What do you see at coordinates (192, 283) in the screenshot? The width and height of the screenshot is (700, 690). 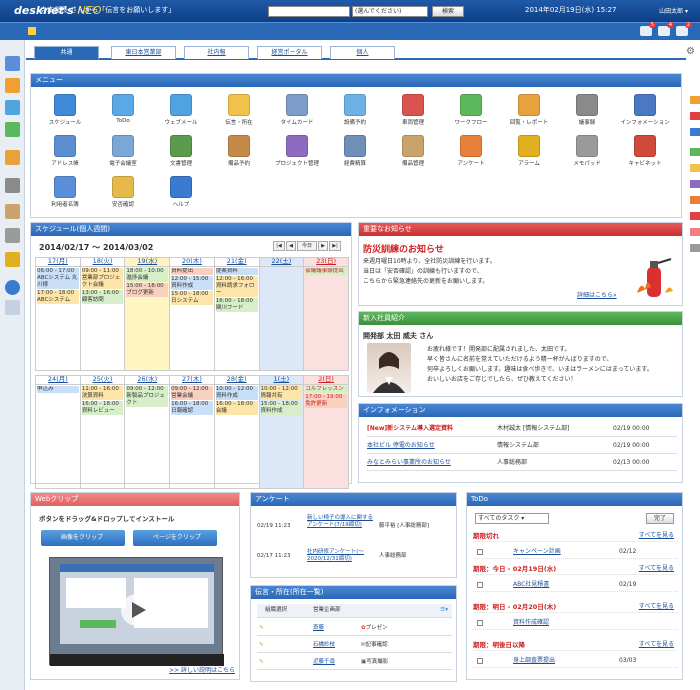 I see `calendar-event: 12:00 - 15:00 資料作成` at bounding box center [192, 283].